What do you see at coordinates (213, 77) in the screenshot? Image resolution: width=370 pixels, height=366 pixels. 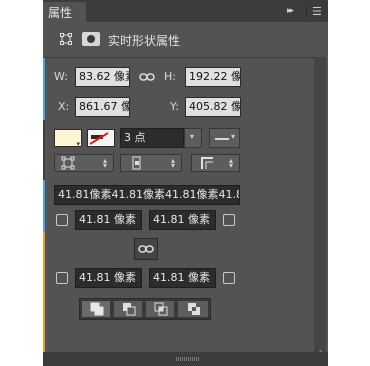 I see `height-field: 192.22 像` at bounding box center [213, 77].